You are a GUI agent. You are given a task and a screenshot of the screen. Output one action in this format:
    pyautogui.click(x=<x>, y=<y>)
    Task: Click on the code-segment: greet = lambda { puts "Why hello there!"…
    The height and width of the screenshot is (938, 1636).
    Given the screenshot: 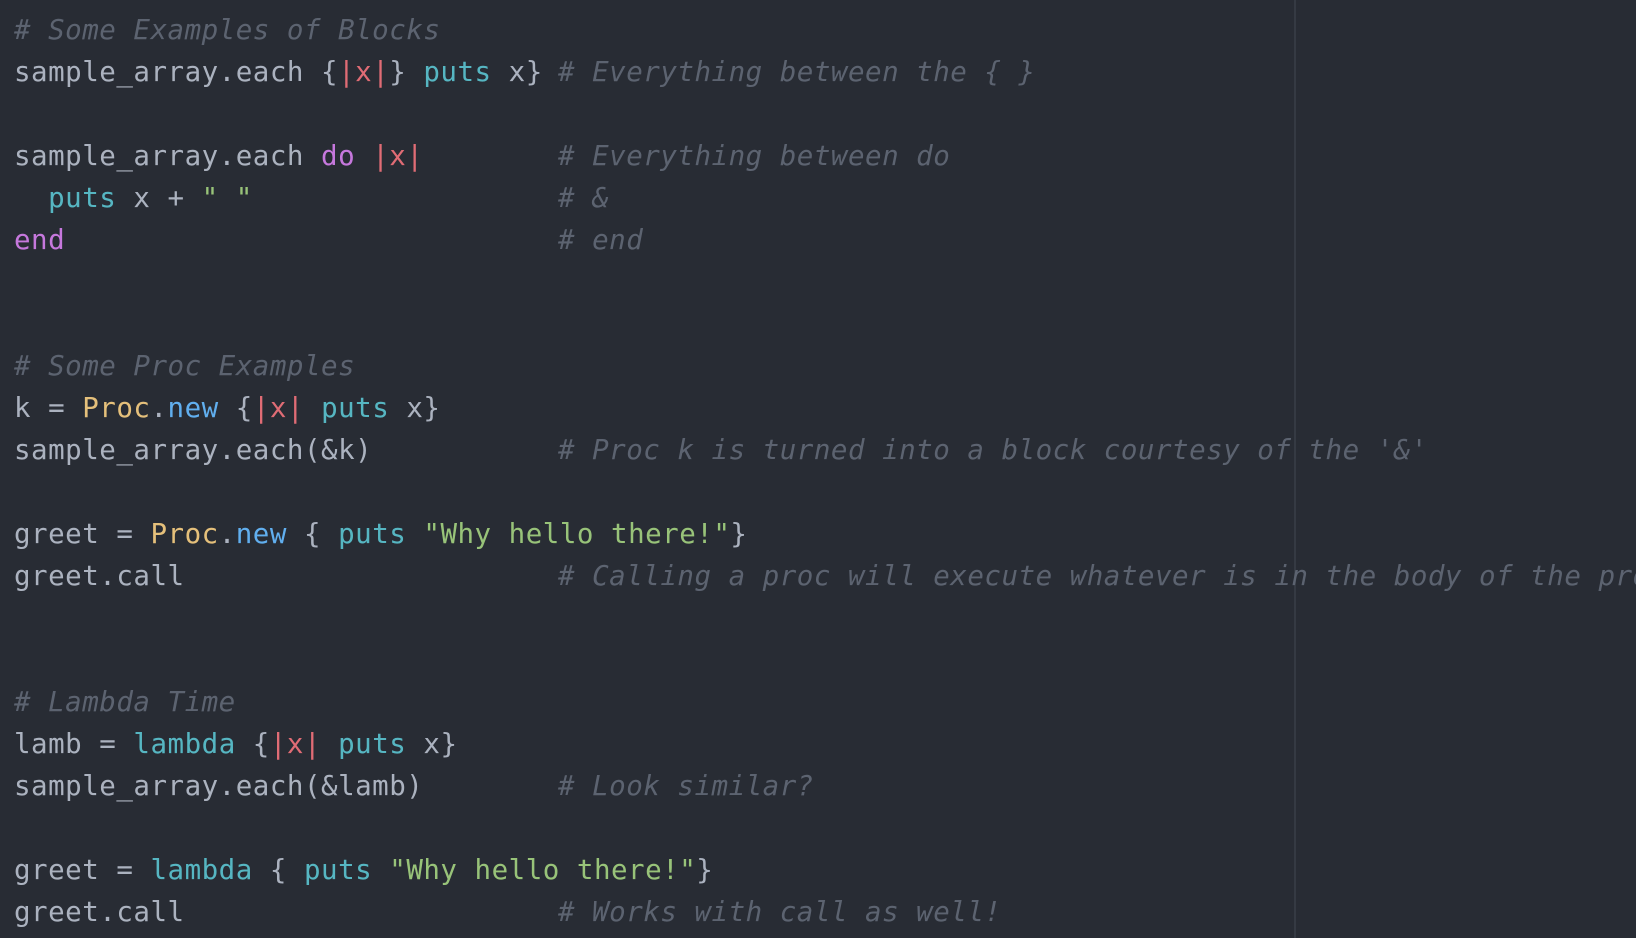 What is the action you would take?
    pyautogui.click(x=363, y=870)
    